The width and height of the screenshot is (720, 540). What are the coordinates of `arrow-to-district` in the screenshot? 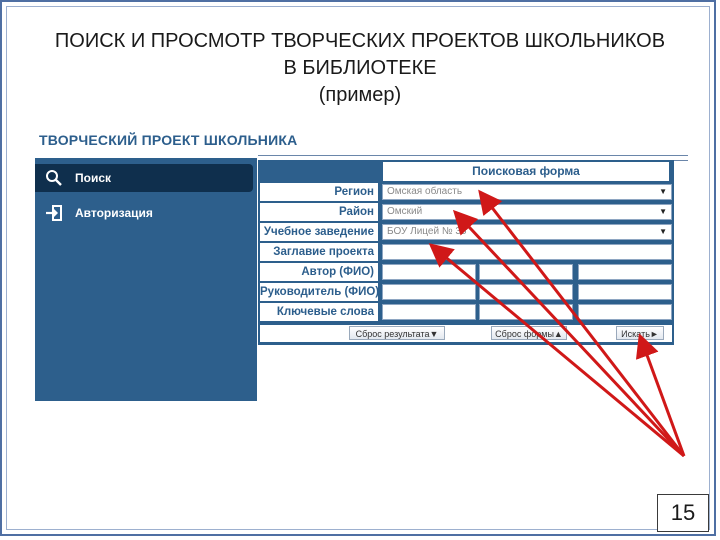 It's located at (569, 333).